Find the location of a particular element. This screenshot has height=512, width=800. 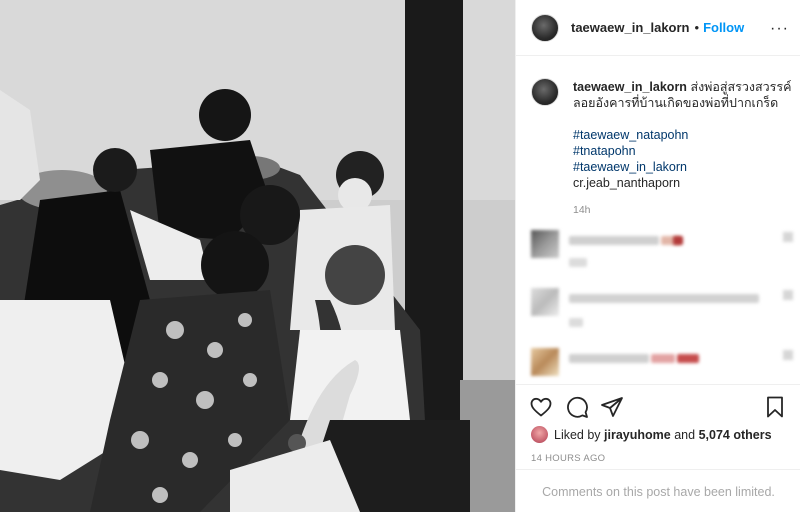

caption-time: 14h is located at coordinates (684, 210).